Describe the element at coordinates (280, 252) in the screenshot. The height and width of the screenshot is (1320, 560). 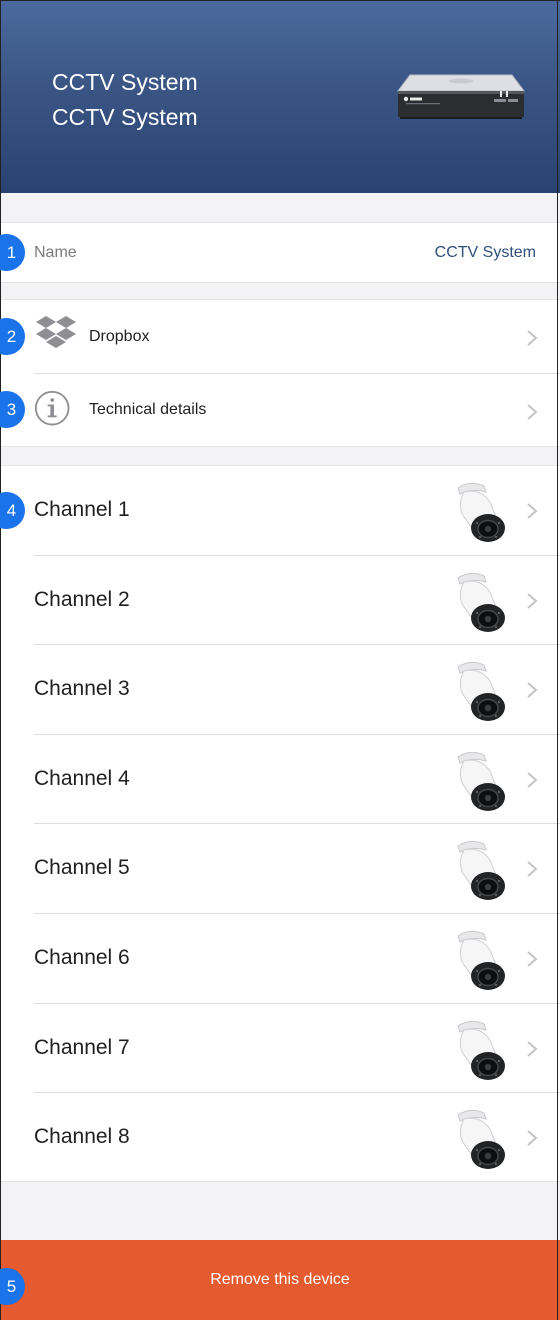
I see `name-section: Name CCTV System` at that location.